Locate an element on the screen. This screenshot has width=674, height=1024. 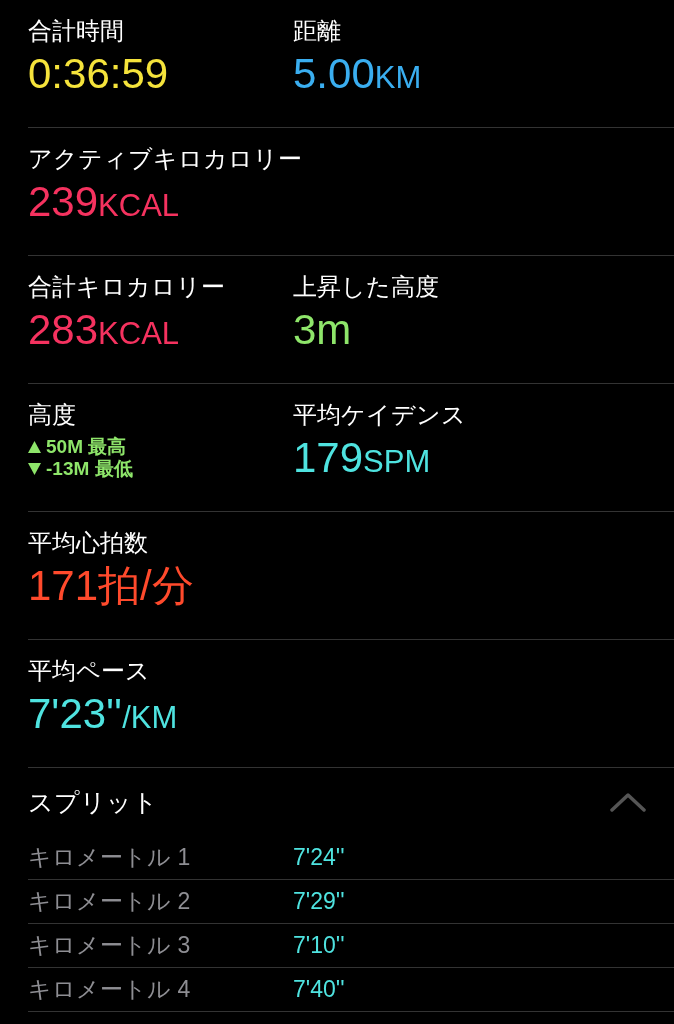
altitude-reading: -13M 最低 is located at coordinates (89, 469).